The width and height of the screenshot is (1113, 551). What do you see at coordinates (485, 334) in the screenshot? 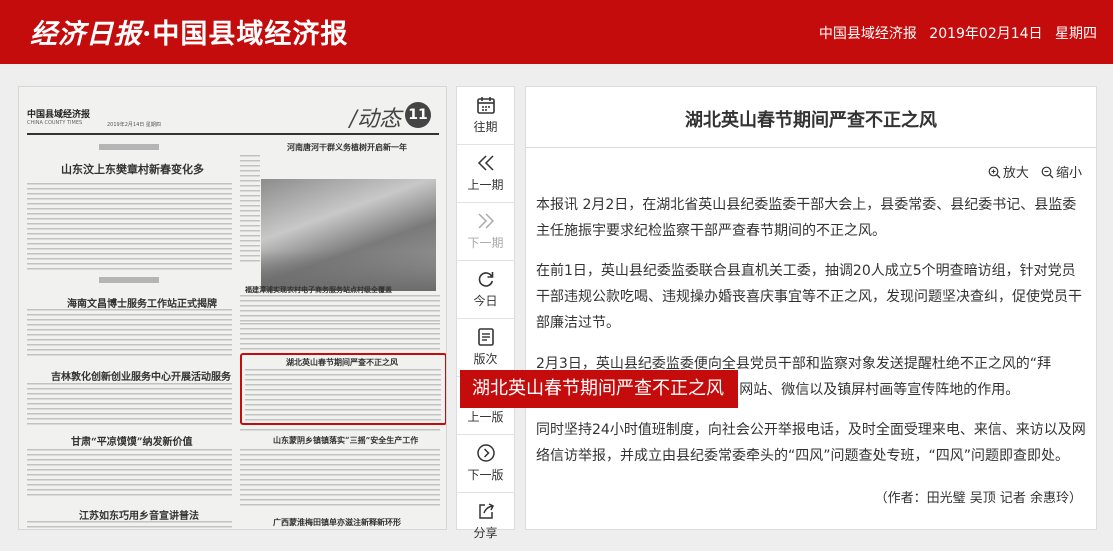
I see `layout-icon` at bounding box center [485, 334].